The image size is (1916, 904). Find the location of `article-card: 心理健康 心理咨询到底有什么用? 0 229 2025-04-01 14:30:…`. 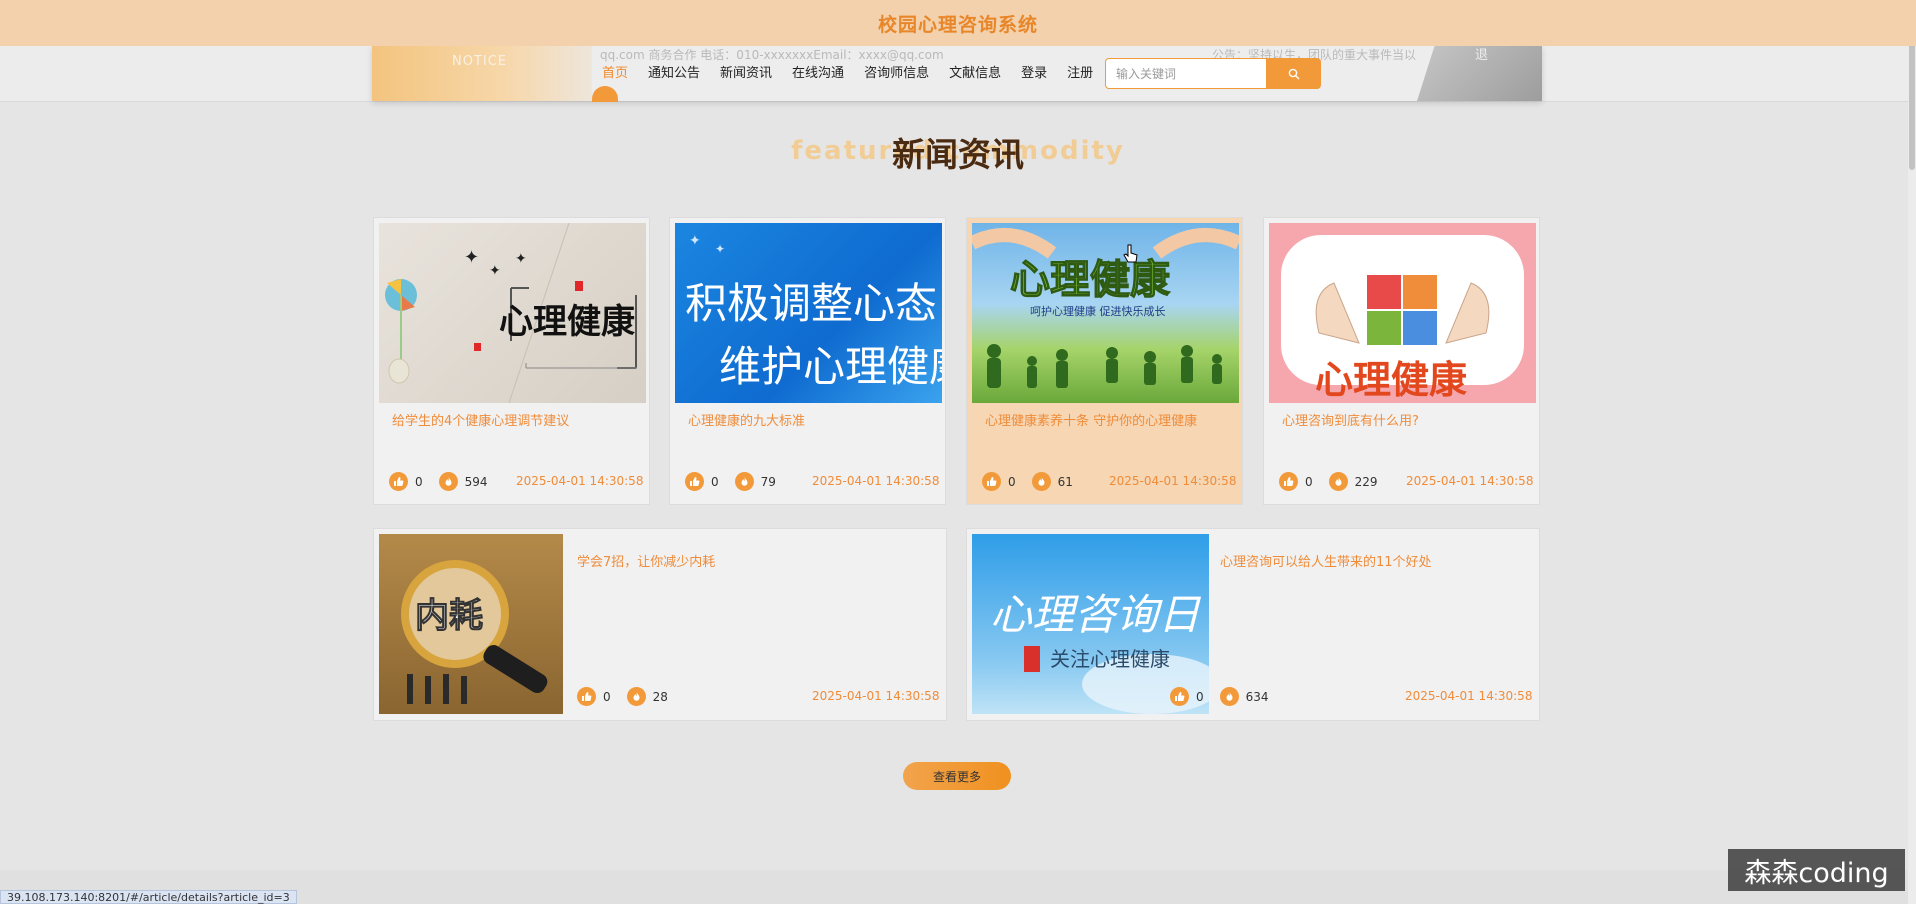

article-card: 心理健康 心理咨询到底有什么用? 0 229 2025-04-01 14:30:… is located at coordinates (1401, 361).